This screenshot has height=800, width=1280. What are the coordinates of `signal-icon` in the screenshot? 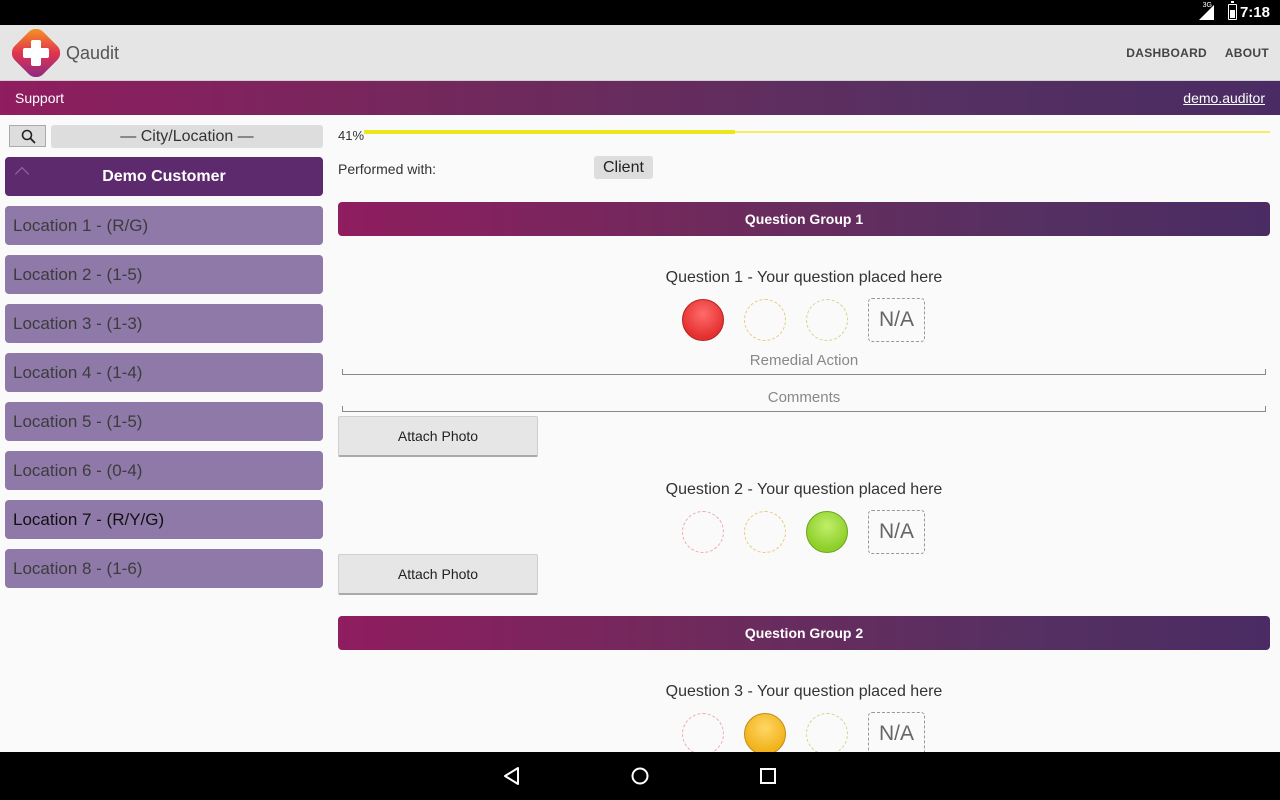 It's located at (1206, 12).